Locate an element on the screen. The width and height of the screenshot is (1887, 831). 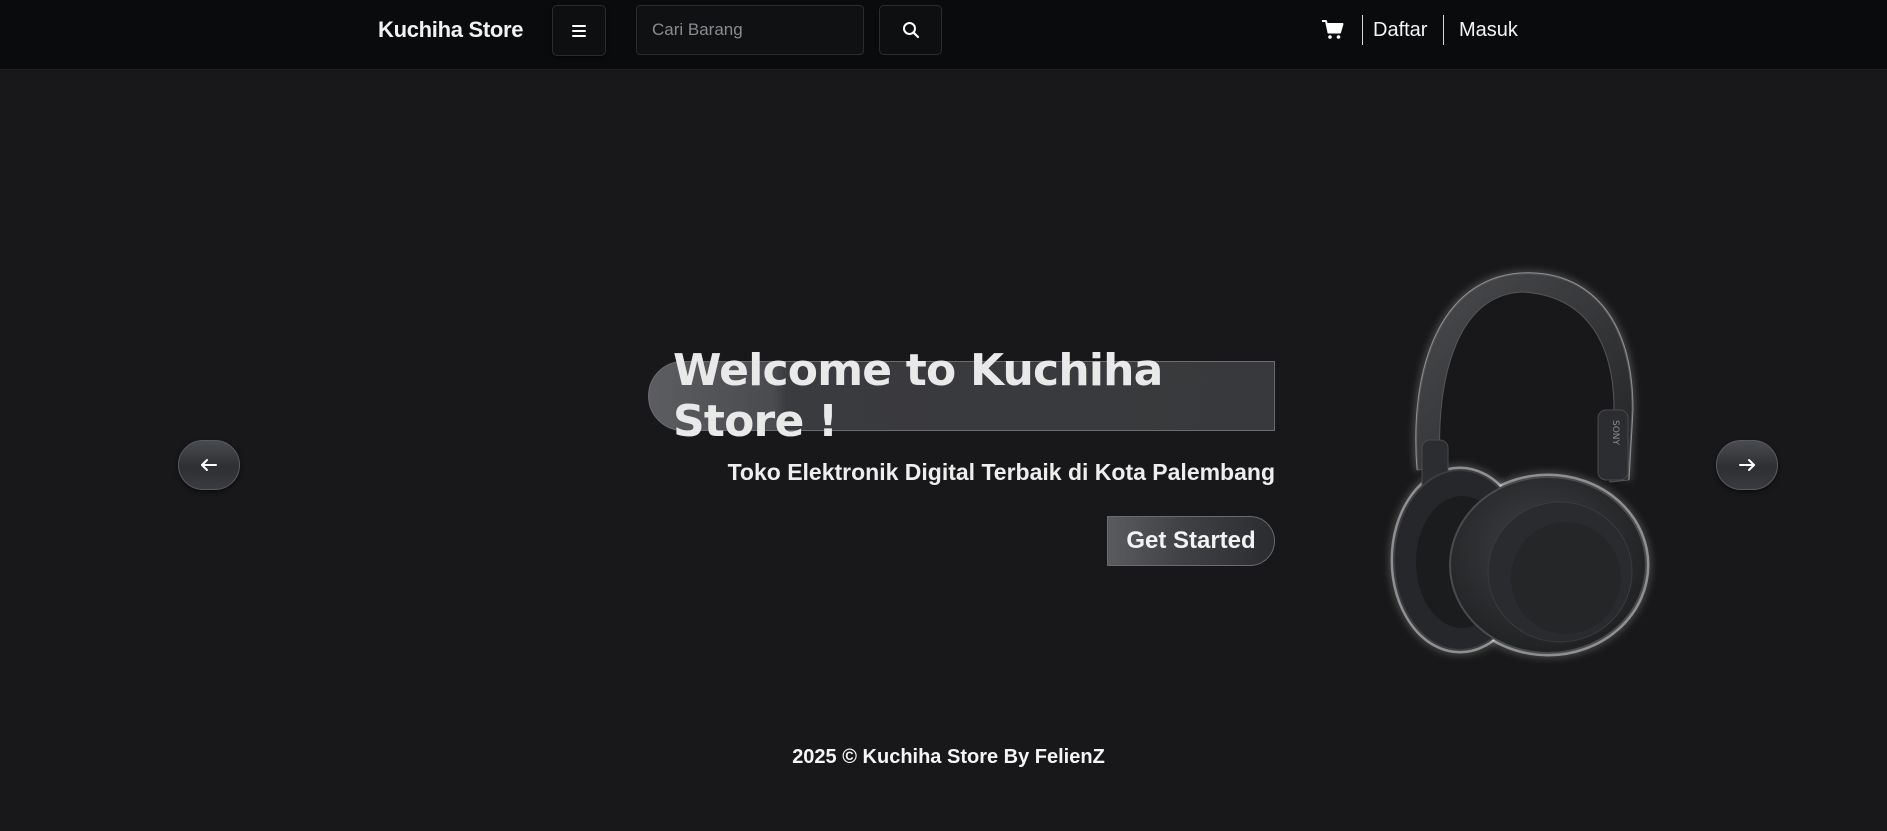
headphones-image: SONY is located at coordinates (1520, 464).